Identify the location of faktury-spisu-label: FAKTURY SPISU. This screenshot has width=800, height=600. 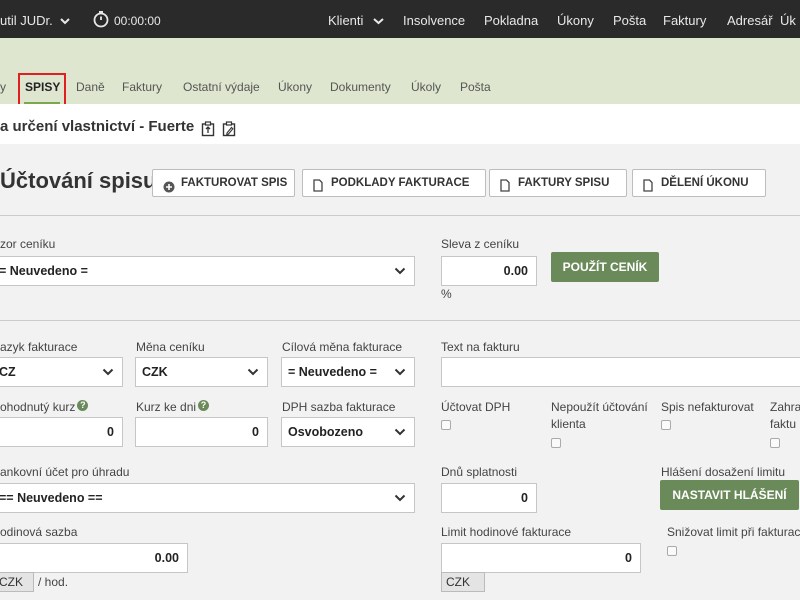
(564, 183).